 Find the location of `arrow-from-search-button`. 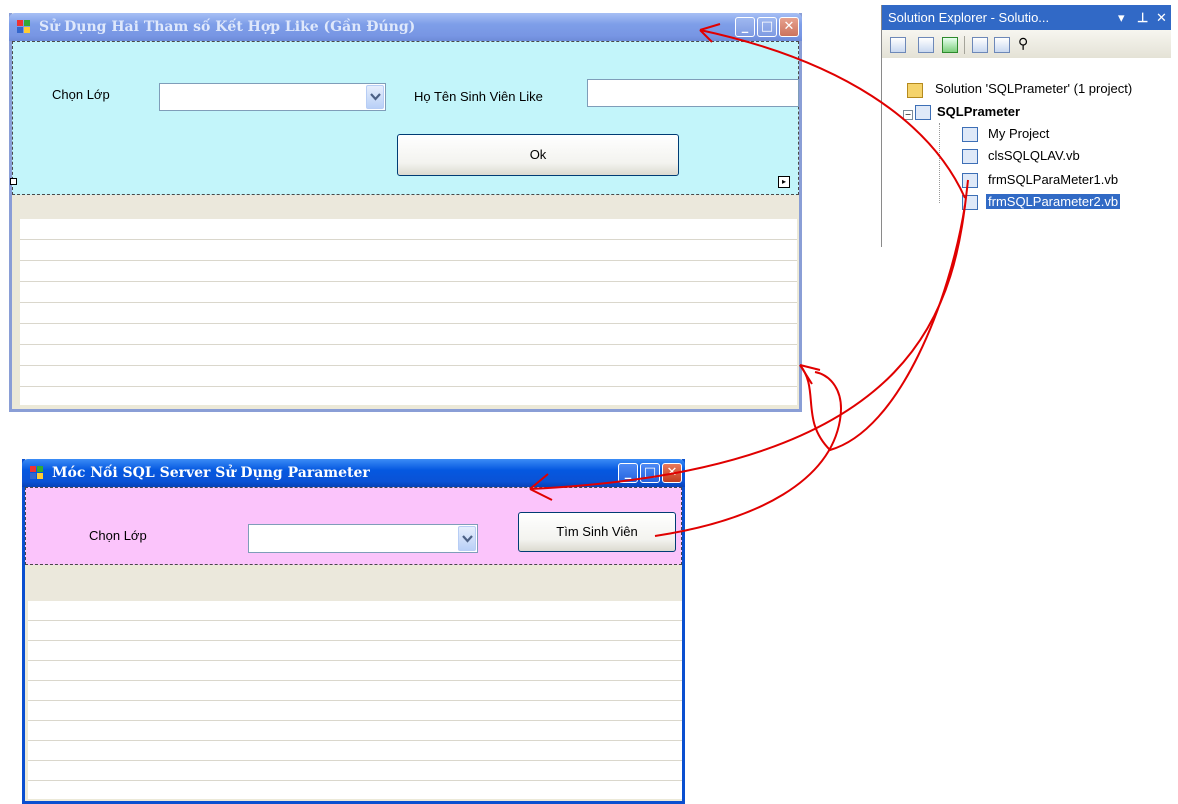

arrow-from-search-button is located at coordinates (748, 454).